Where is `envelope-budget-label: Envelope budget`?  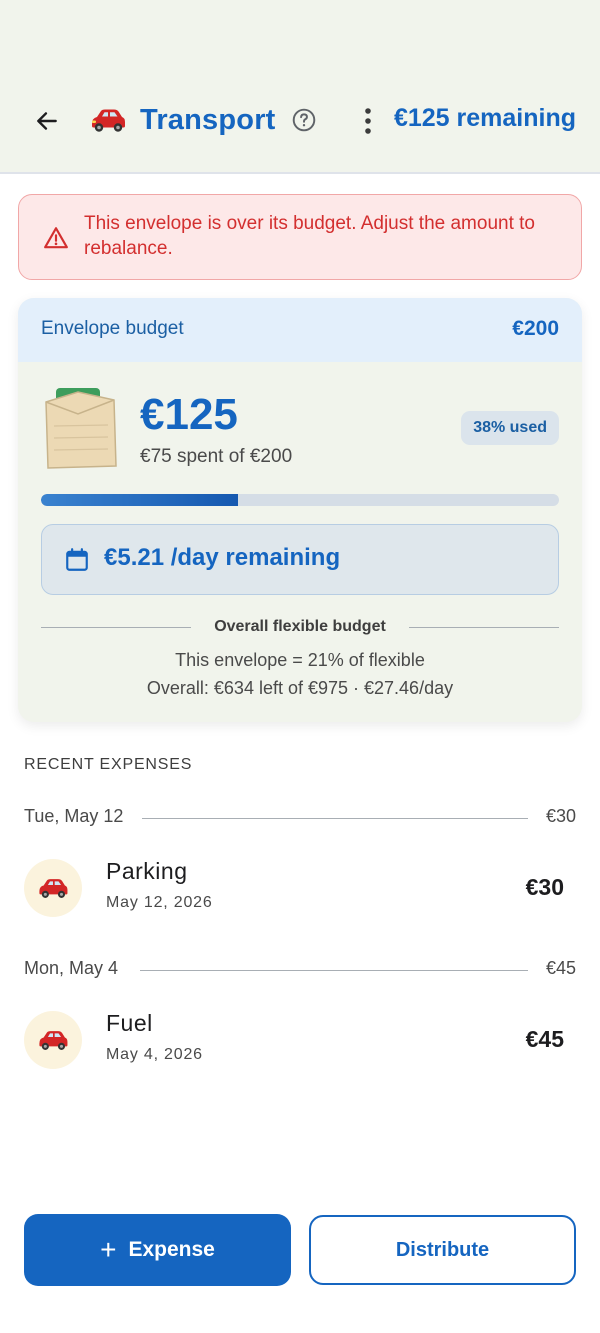 envelope-budget-label: Envelope budget is located at coordinates (112, 328).